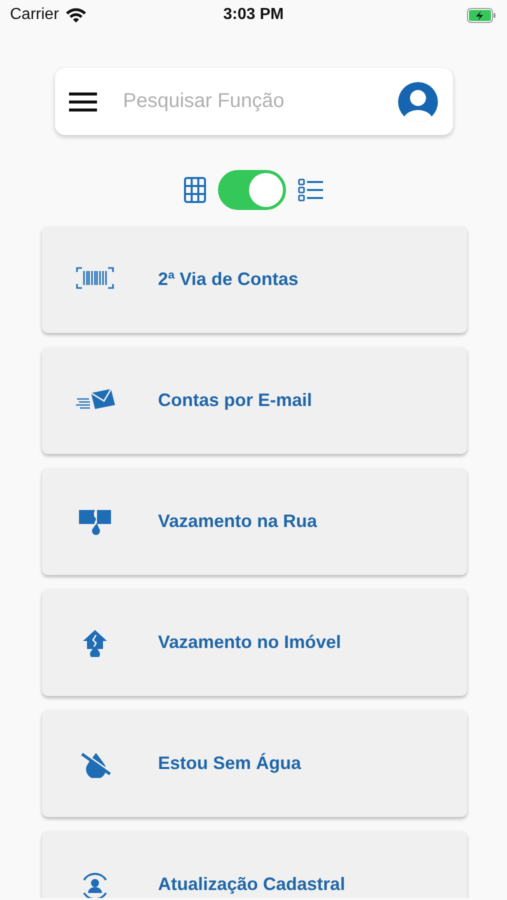 This screenshot has width=507, height=900. I want to click on service-card: 2ª Via de Contas, so click(254, 279).